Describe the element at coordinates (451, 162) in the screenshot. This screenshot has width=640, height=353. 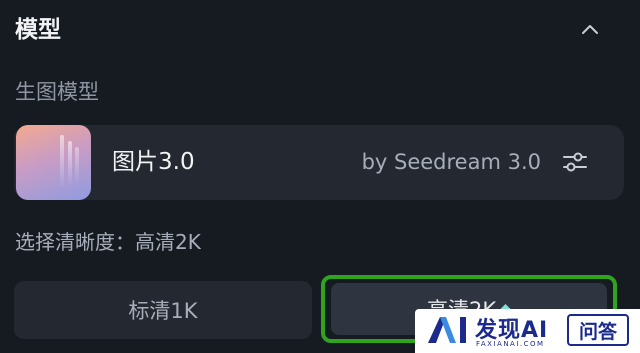
I see `model-provider: by Seedream 3.0` at that location.